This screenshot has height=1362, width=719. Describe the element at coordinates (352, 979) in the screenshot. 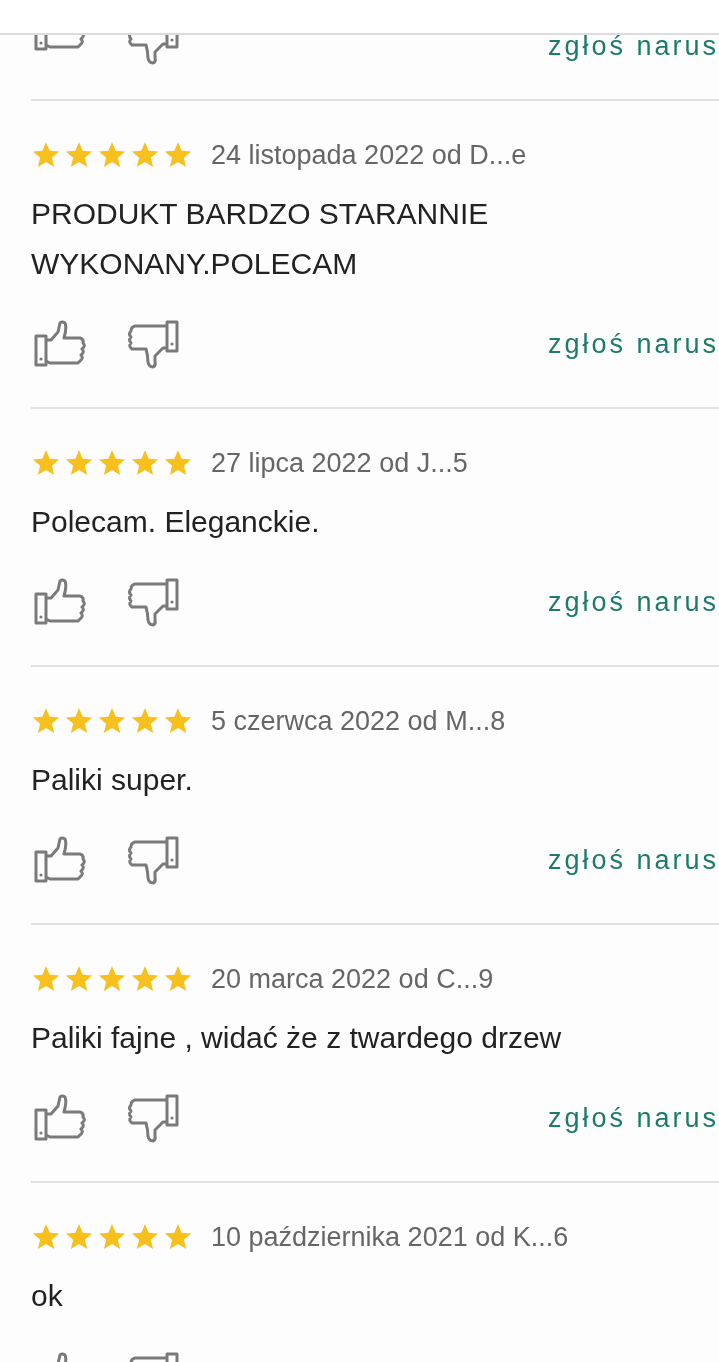

I see `review-meta: 20 marca 2022 od C...9` at that location.